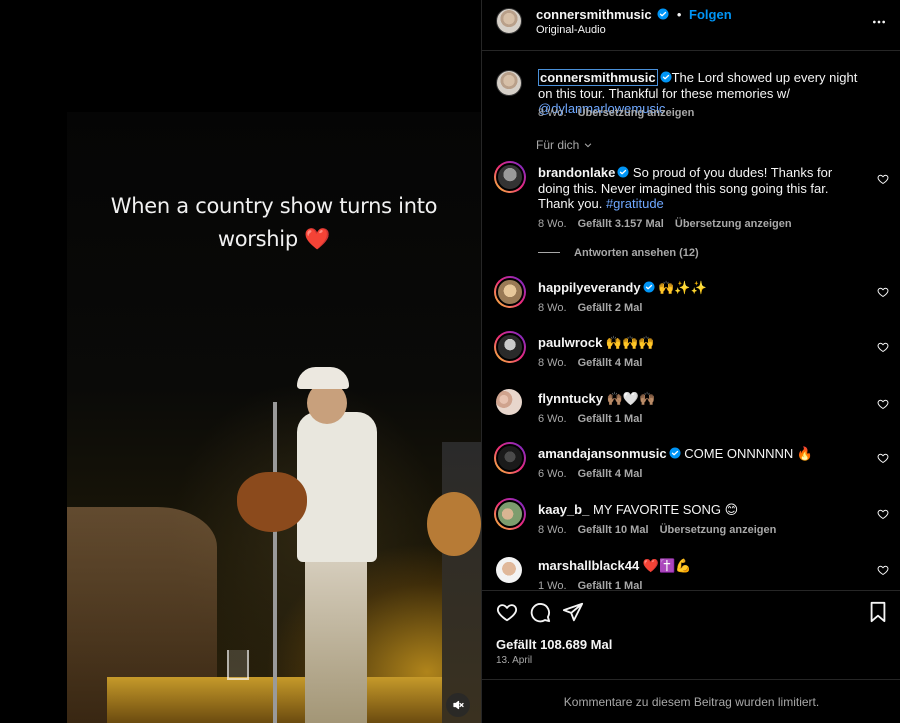 This screenshot has width=900, height=723. What do you see at coordinates (665, 509) in the screenshot?
I see `comment-body: MY FAVORITE SONG 😊` at bounding box center [665, 509].